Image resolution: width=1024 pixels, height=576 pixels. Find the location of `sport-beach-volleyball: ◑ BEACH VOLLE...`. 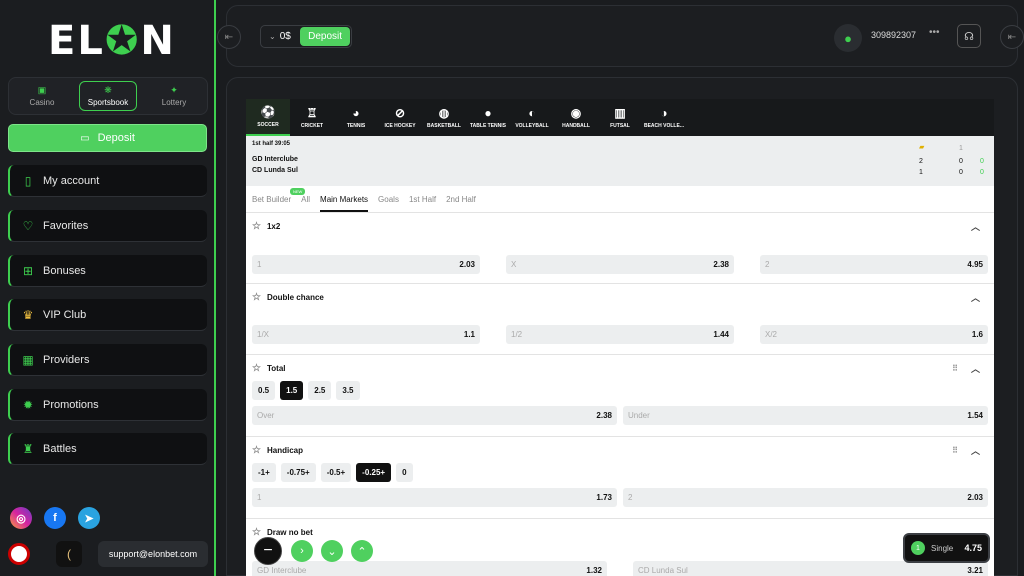

sport-beach-volleyball: ◑ BEACH VOLLE... is located at coordinates (664, 117).